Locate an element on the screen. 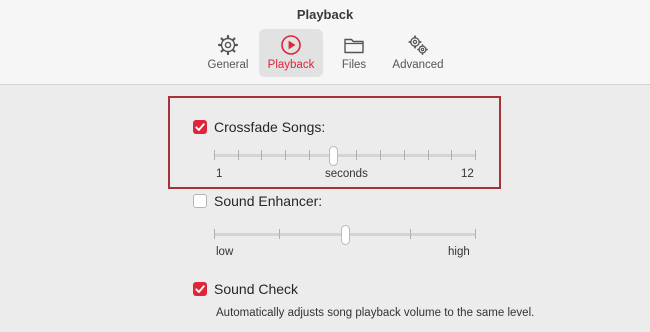 The image size is (650, 332). crossfade-max-label: 12 is located at coordinates (467, 174).